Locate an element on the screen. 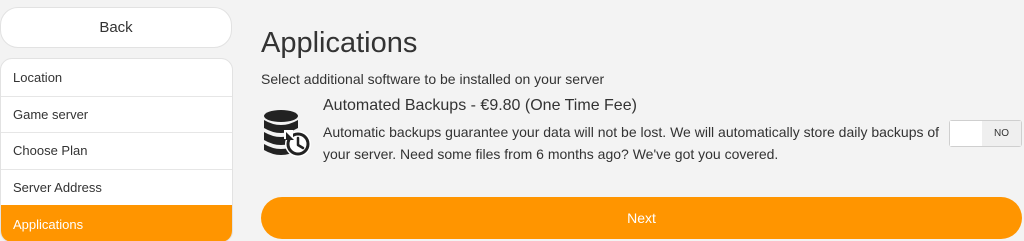 The height and width of the screenshot is (241, 1024). back-button: Back is located at coordinates (116, 27).